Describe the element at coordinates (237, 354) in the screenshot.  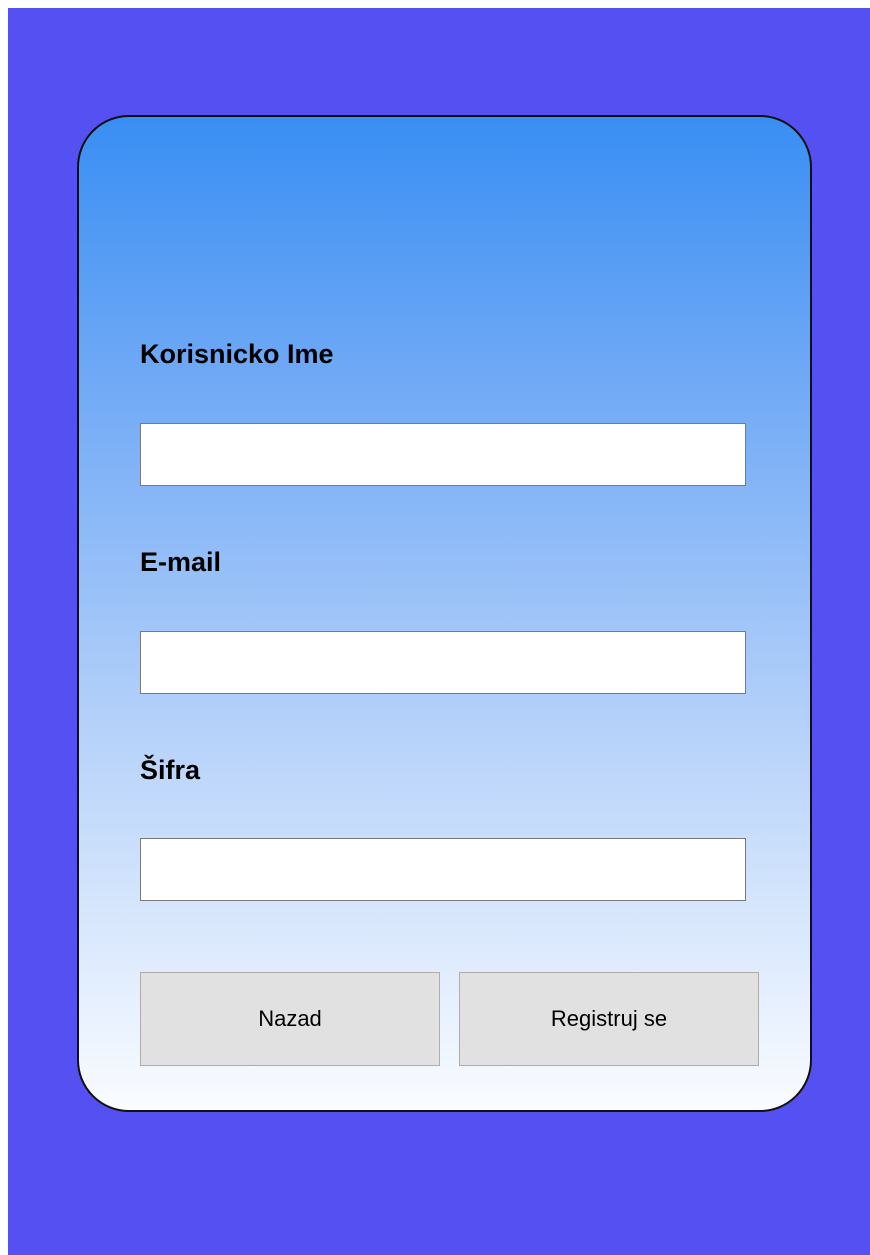
I see `username-label: Korisnicko Ime` at that location.